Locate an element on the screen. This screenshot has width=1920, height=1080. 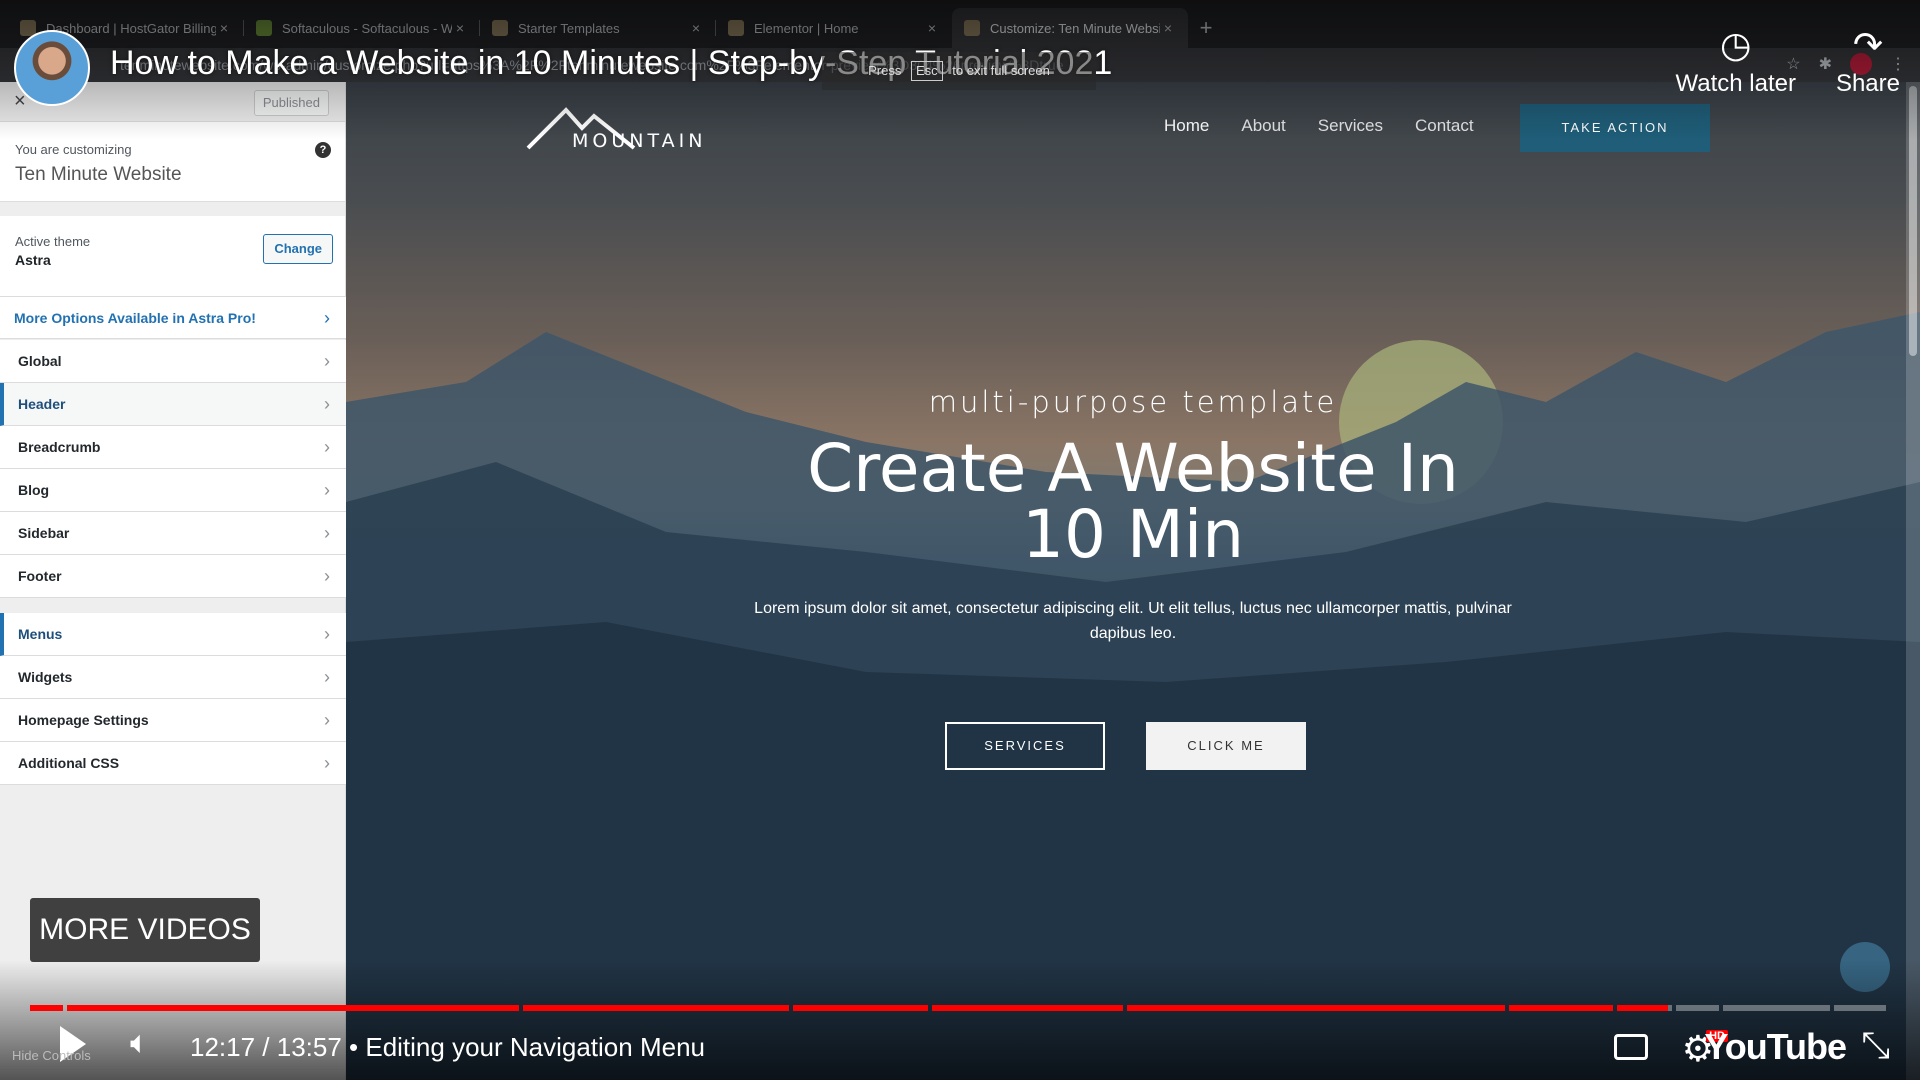
hide-controls-link: Hide Controls is located at coordinates (51, 1055).